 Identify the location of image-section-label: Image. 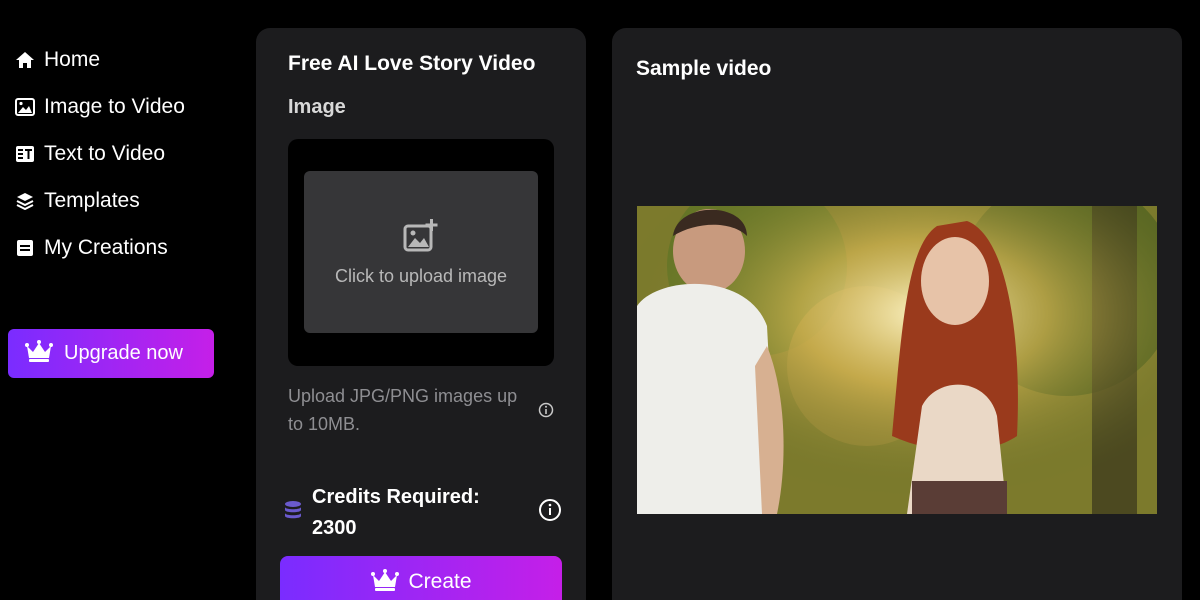
(317, 107).